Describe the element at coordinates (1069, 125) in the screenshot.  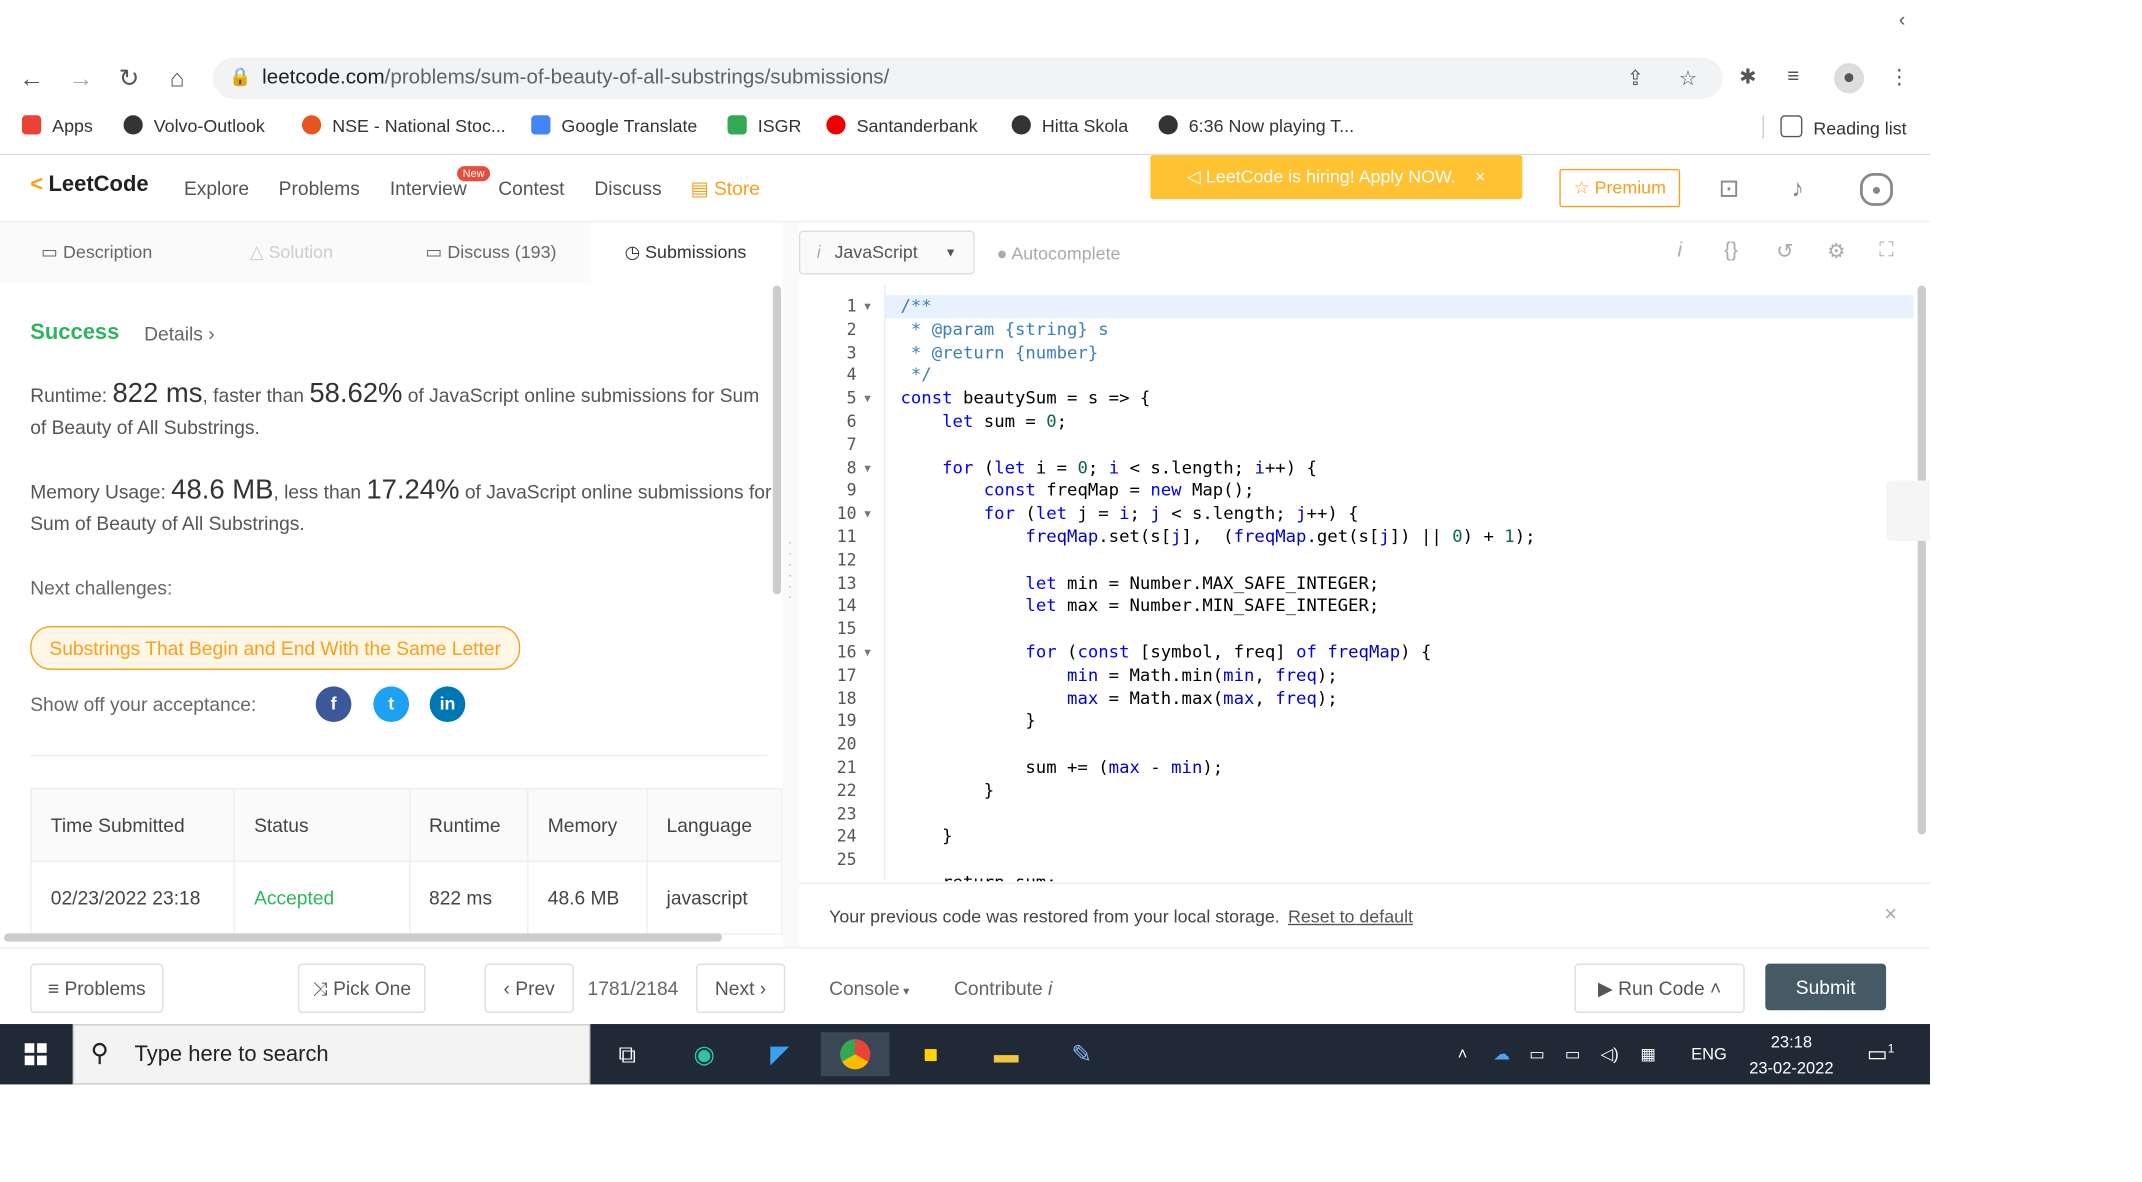
I see `bookmark-hitta-skola: Hitta Skola` at that location.